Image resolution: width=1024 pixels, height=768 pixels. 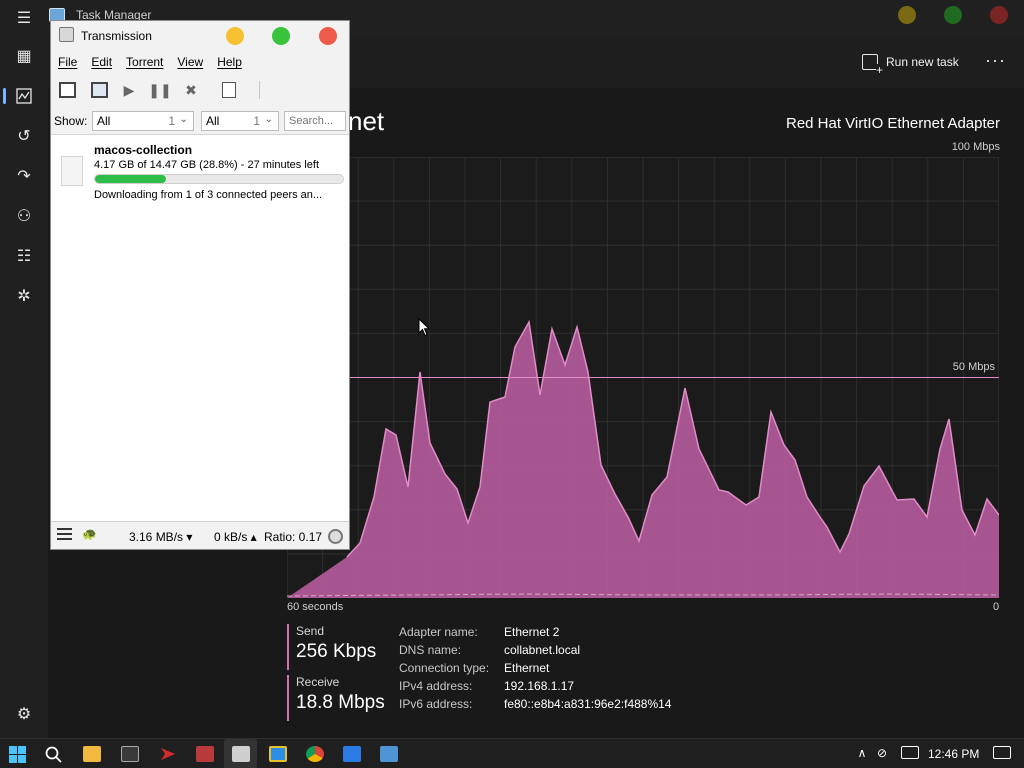 I want to click on adapter-title: Red Hat VirtIO Ethernet Adapter, so click(x=892, y=123).